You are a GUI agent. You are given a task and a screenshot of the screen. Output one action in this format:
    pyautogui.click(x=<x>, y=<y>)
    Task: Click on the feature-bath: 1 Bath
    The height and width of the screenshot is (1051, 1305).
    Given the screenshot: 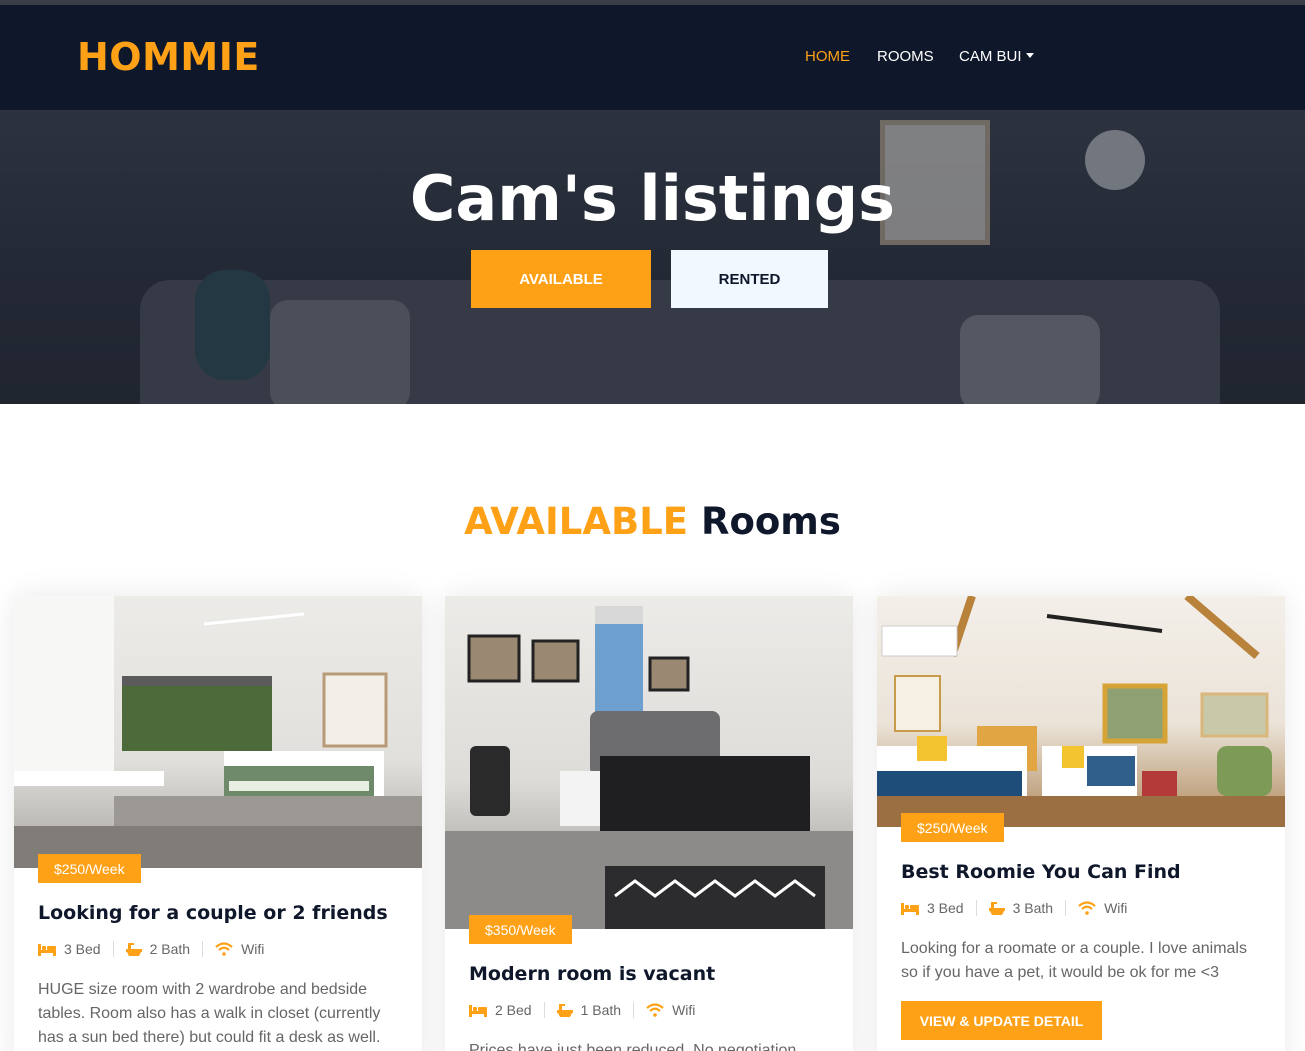 What is the action you would take?
    pyautogui.click(x=595, y=1010)
    